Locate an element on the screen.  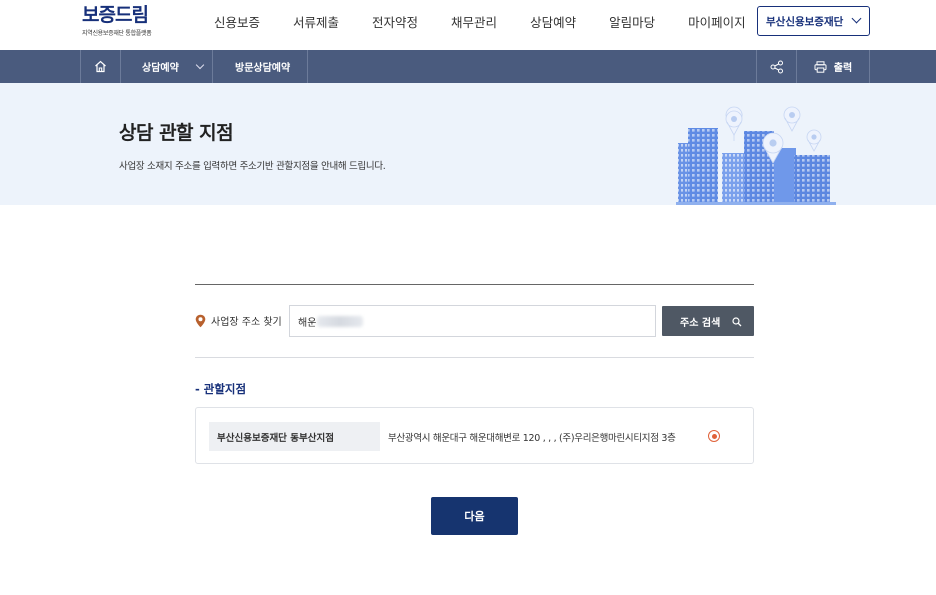
share-button is located at coordinates (776, 66).